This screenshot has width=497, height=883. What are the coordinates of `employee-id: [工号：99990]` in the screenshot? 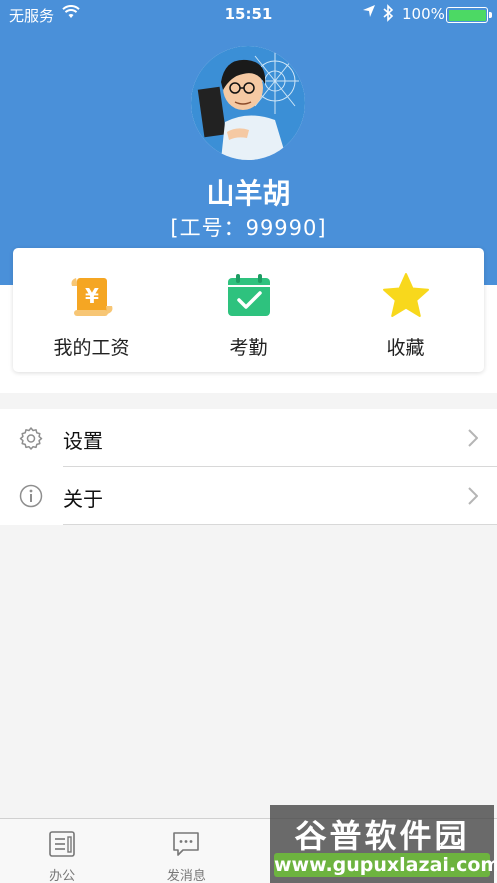 It's located at (248, 228).